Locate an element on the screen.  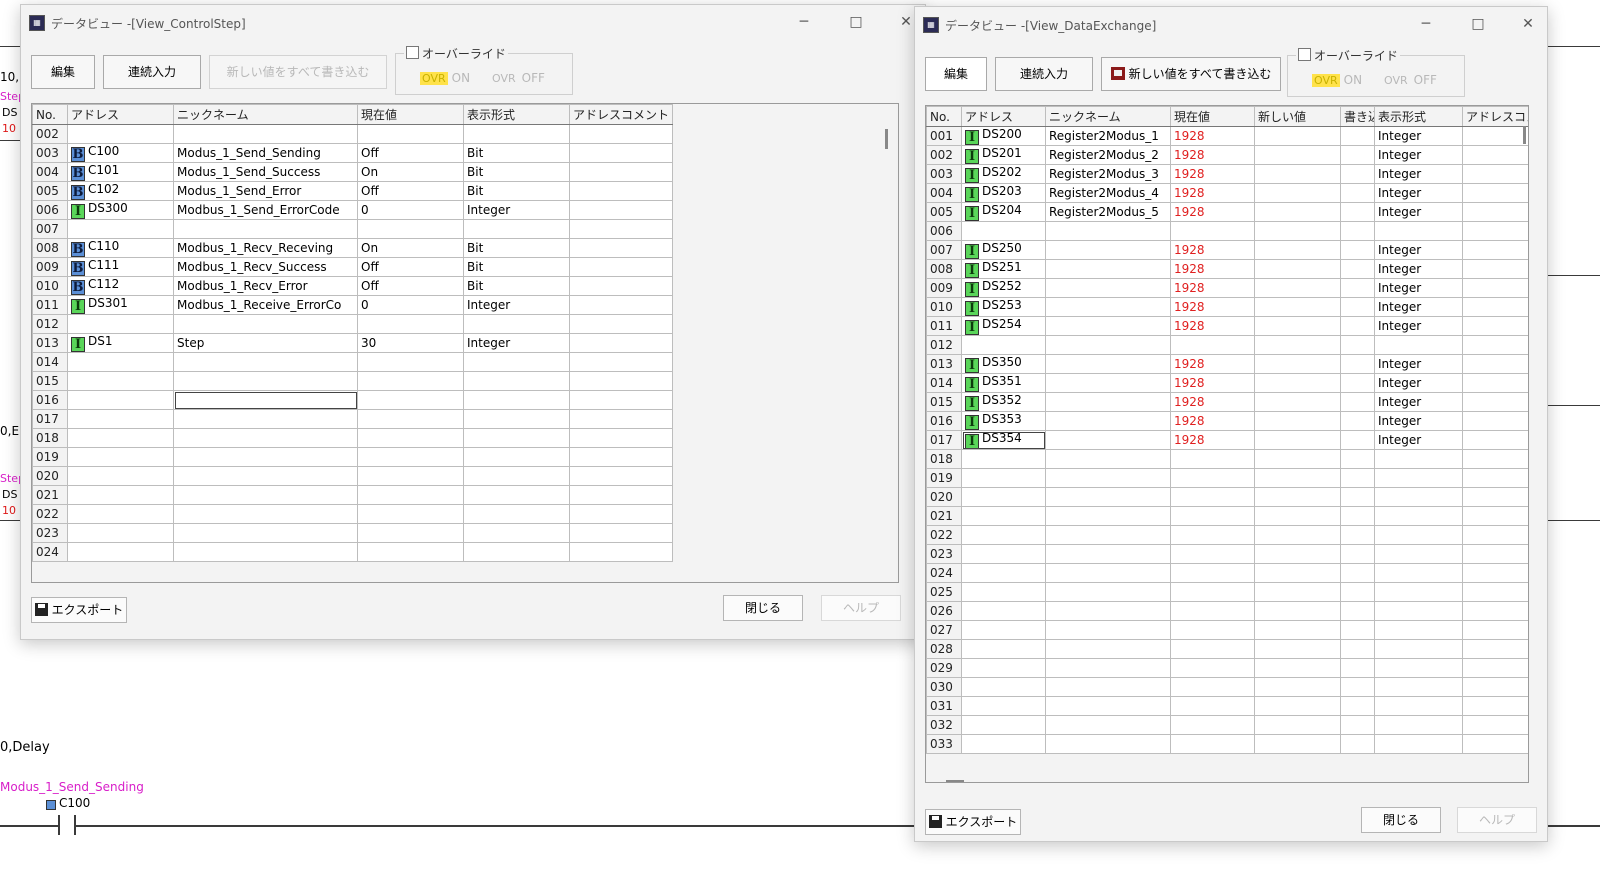
column-header: 現在値 is located at coordinates (1212, 116).